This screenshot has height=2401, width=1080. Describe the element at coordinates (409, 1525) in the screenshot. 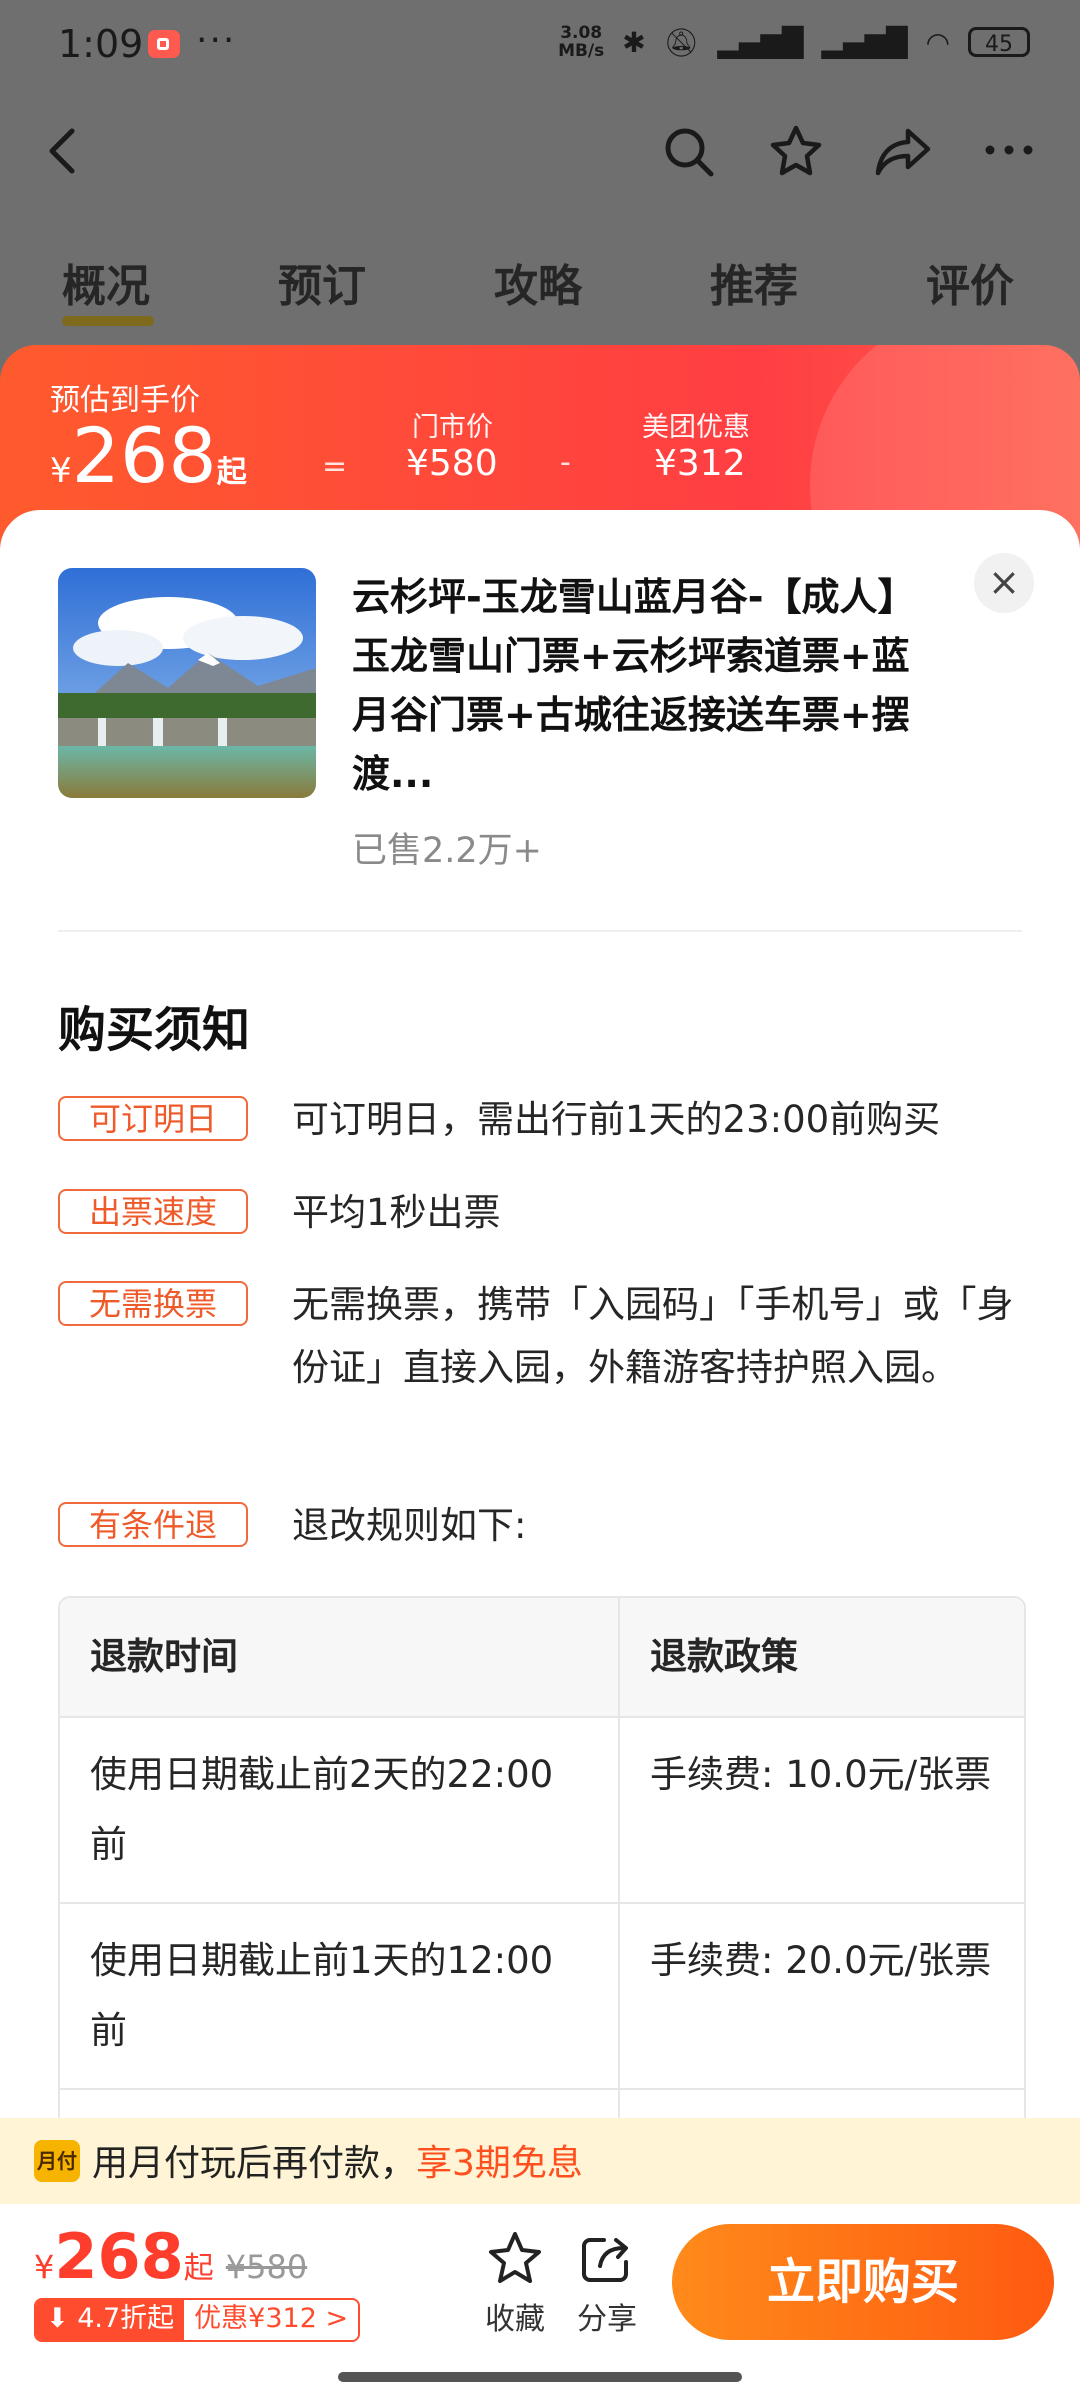

I see `notice-text-refund: 退改规则如下:` at that location.